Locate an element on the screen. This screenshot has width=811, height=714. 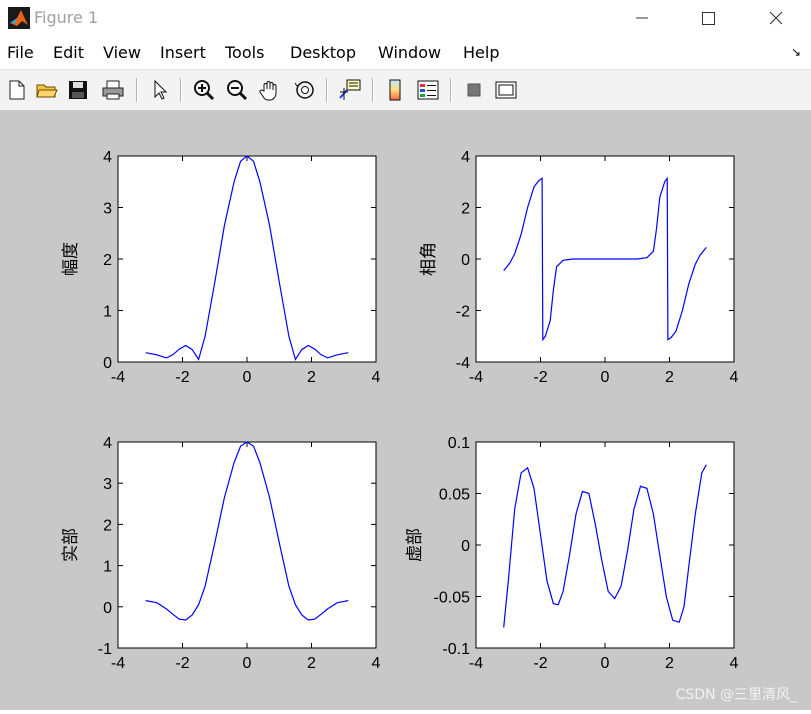
zoom-out-icon is located at coordinates (237, 90).